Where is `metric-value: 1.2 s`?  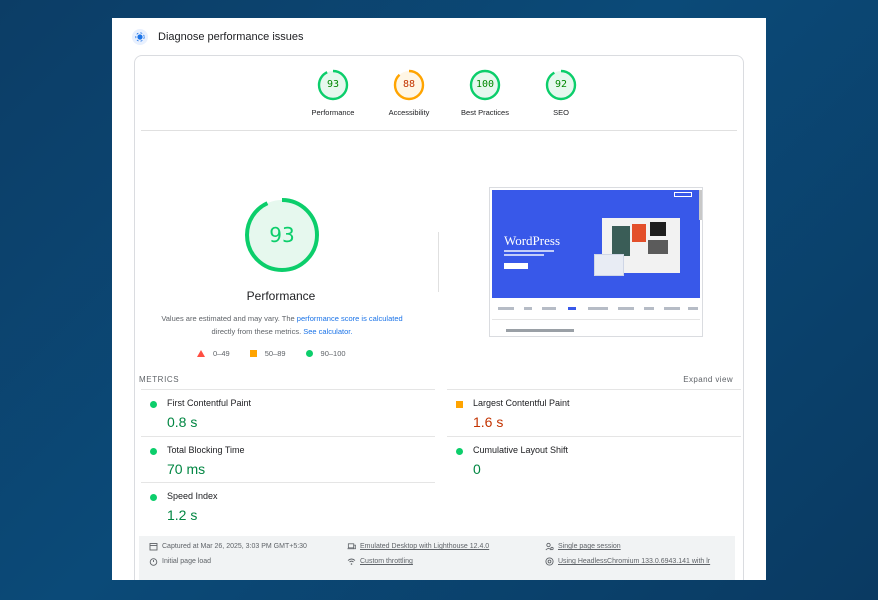 metric-value: 1.2 s is located at coordinates (182, 515).